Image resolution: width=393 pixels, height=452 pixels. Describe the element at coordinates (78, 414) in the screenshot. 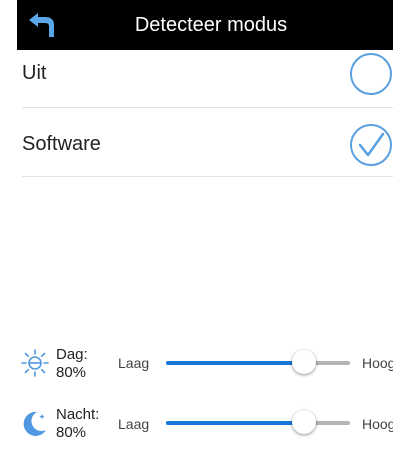

I see `night-label: Nacht:` at that location.